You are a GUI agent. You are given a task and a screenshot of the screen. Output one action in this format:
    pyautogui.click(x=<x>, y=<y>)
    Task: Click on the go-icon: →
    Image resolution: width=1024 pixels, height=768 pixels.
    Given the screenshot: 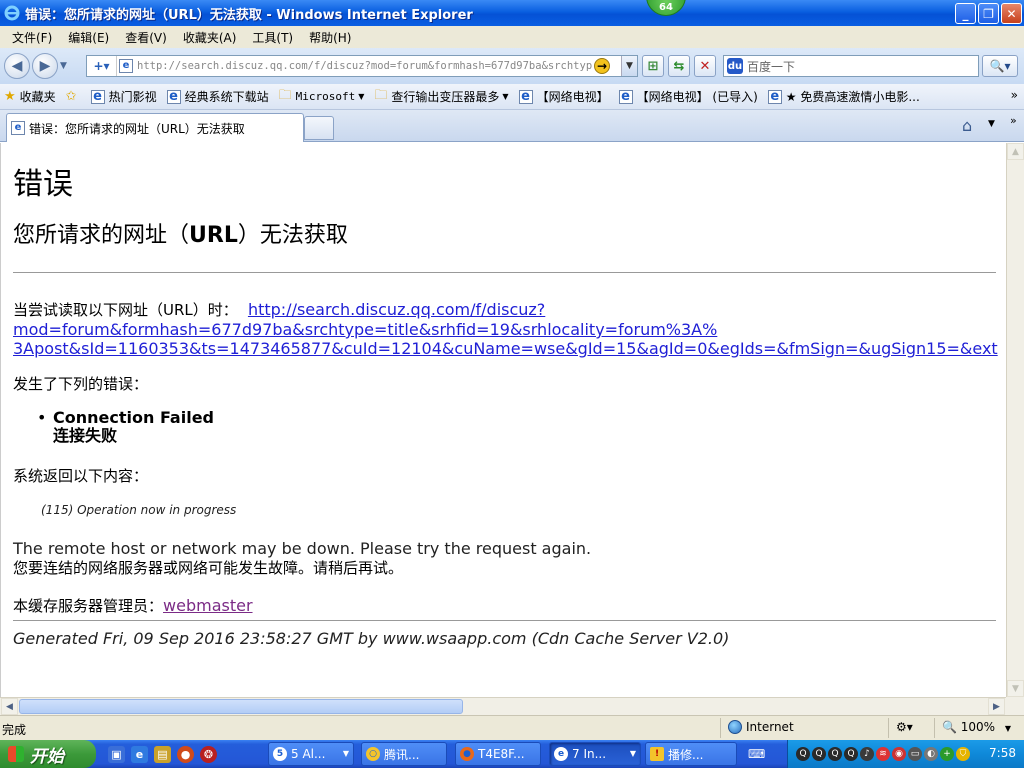 What is the action you would take?
    pyautogui.click(x=602, y=66)
    